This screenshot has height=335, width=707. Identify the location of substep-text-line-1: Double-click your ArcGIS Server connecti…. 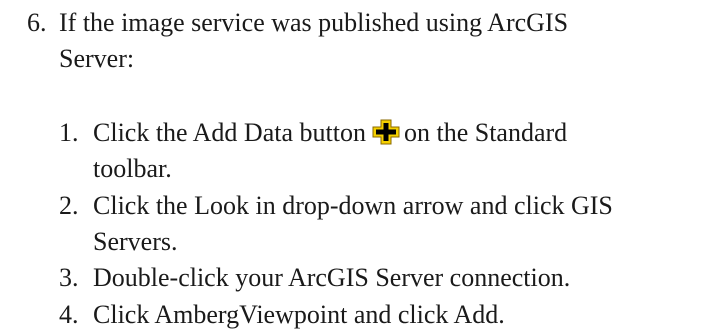
(332, 277).